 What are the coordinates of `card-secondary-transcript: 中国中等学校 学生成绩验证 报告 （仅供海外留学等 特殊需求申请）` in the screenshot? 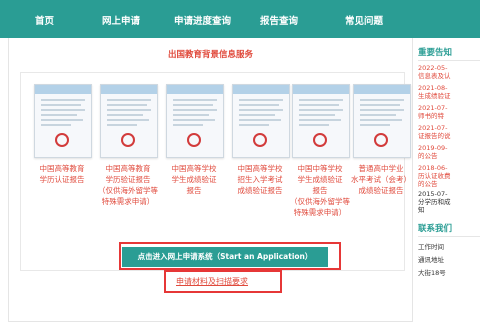 It's located at (320, 151).